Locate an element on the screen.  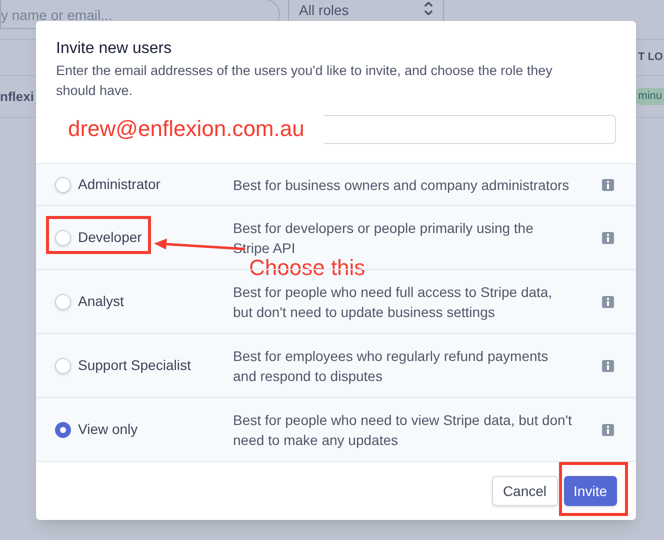
chevron-icon is located at coordinates (428, 8).